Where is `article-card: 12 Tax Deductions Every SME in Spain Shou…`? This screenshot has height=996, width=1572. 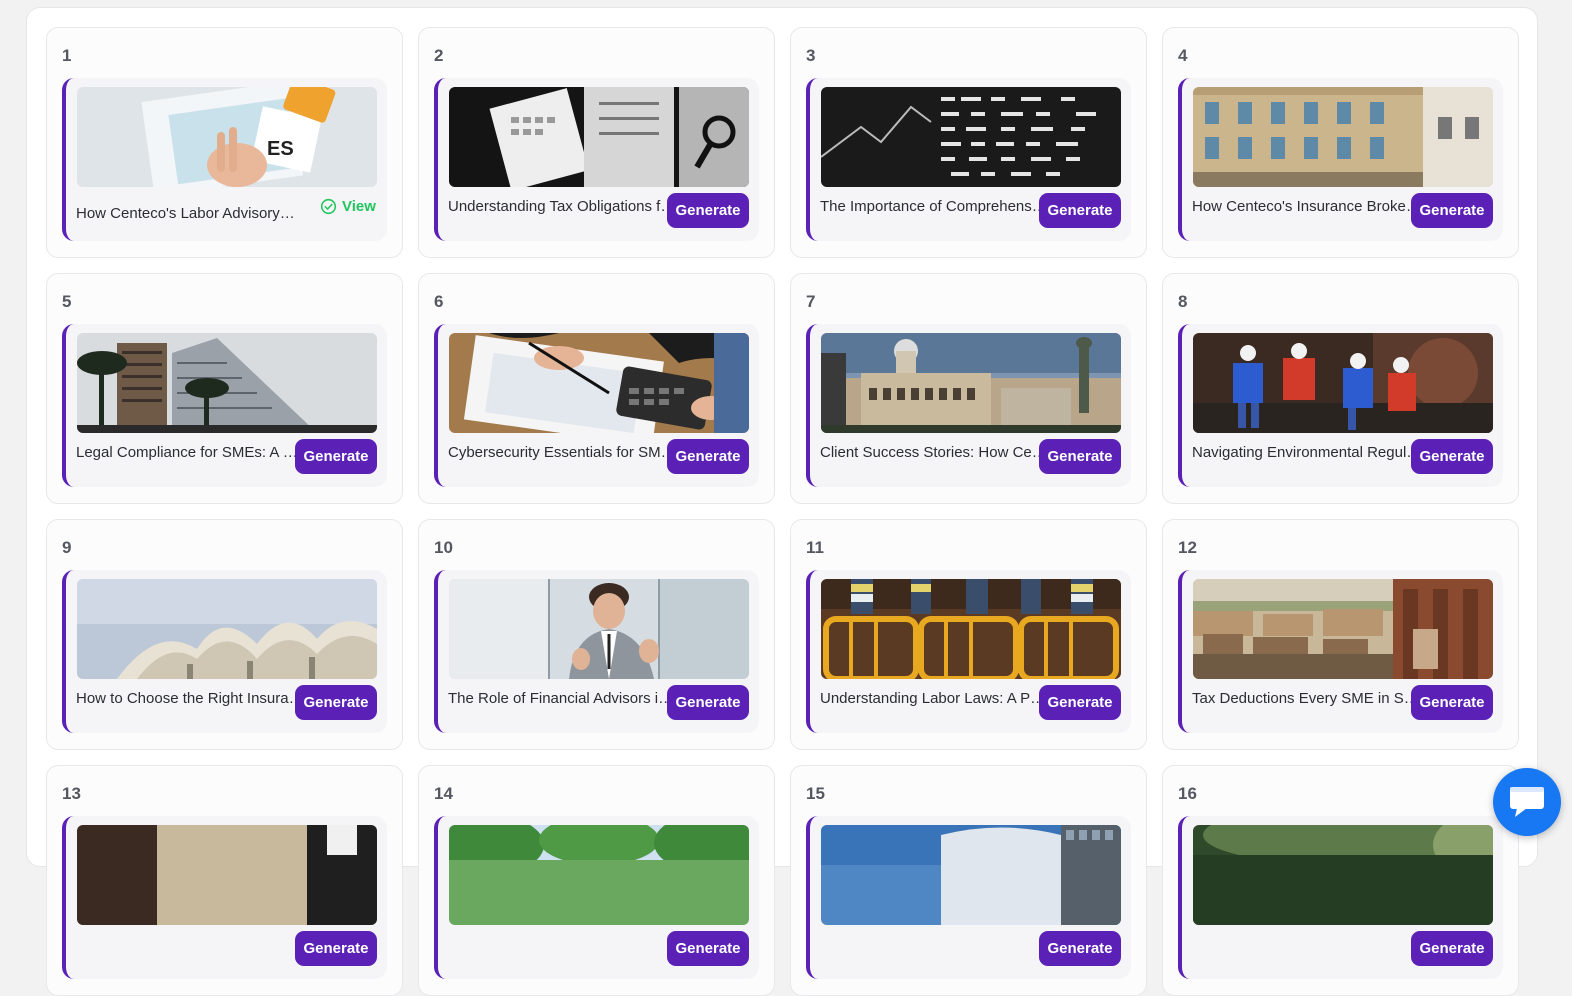
article-card: 12 Tax Deductions Every SME in Spain Shou… is located at coordinates (1340, 634).